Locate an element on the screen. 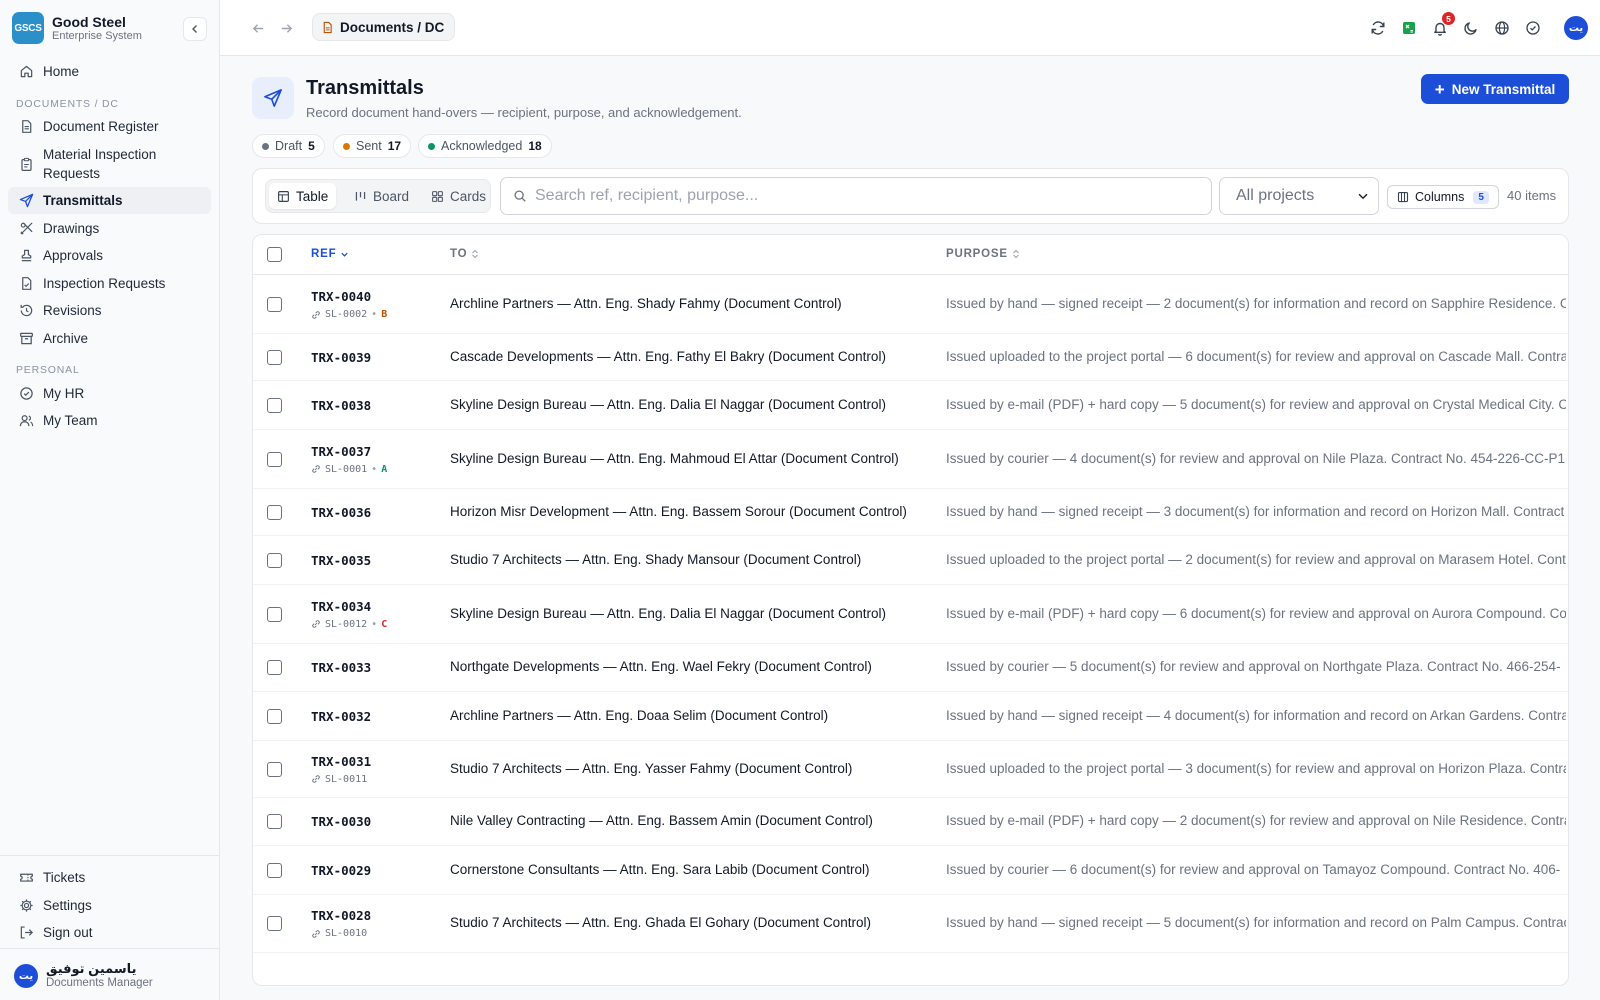 This screenshot has height=1000, width=1600. back-button is located at coordinates (258, 28).